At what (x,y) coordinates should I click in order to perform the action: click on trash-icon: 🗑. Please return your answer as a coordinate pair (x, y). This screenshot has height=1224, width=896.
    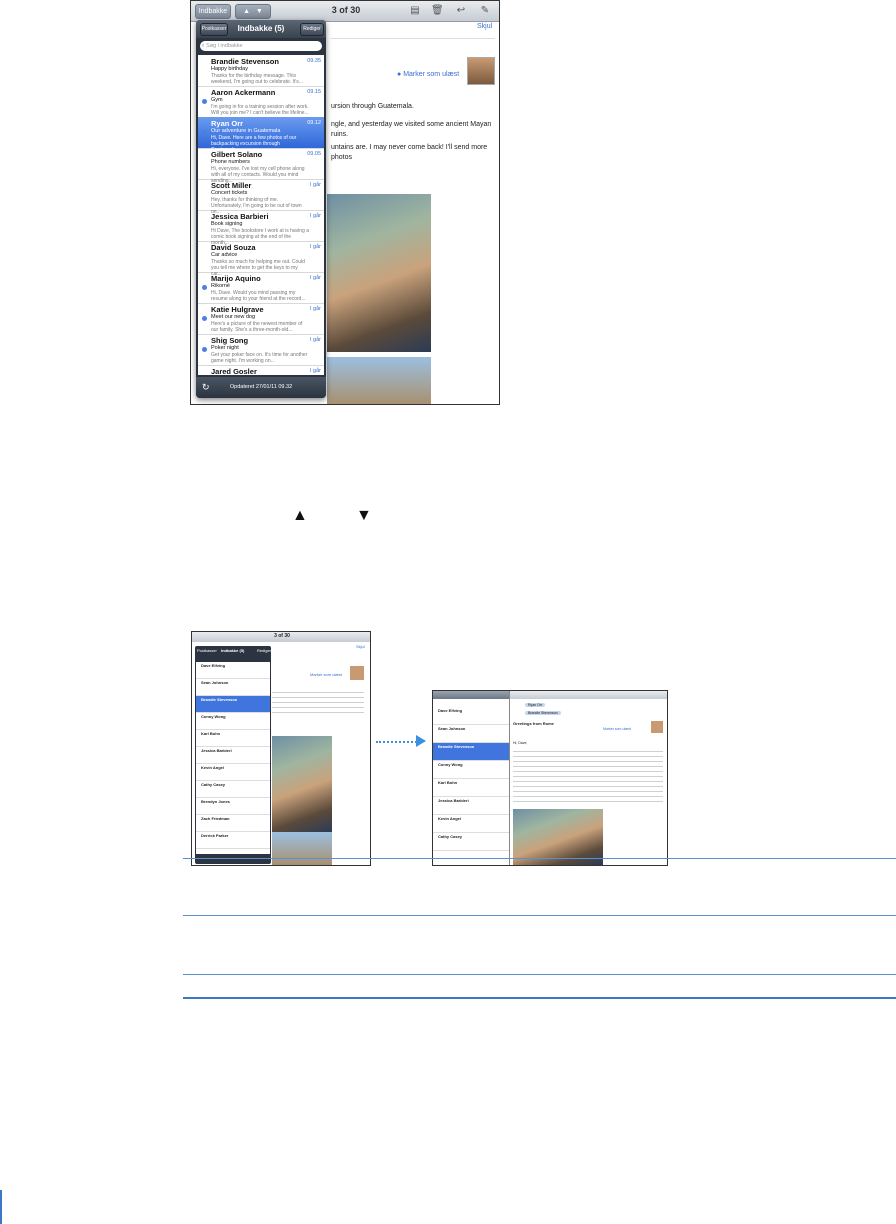
    Looking at the image, I should click on (437, 11).